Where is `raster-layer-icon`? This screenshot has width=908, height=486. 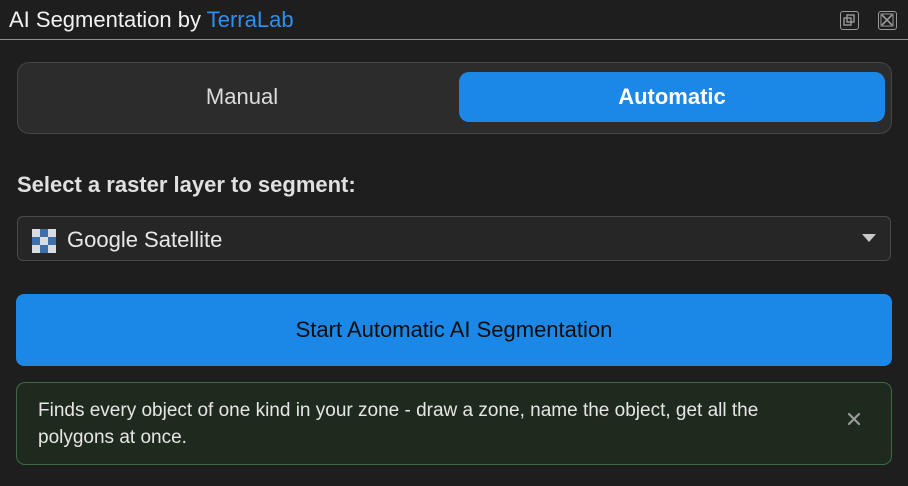
raster-layer-icon is located at coordinates (44, 241).